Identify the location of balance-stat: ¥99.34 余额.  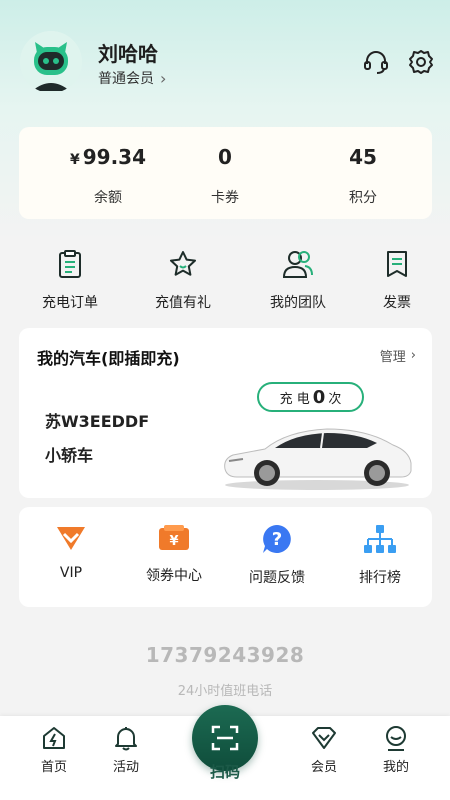
(108, 176).